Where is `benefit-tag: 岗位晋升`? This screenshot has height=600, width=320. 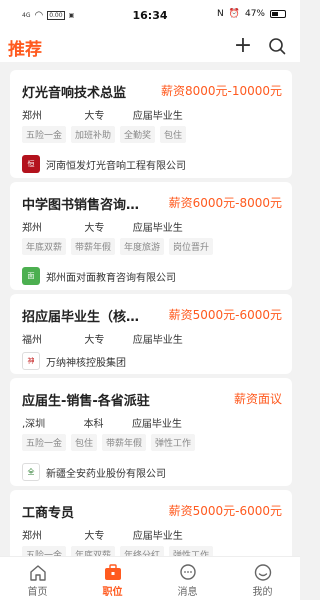
benefit-tag: 岗位晋升 is located at coordinates (191, 246).